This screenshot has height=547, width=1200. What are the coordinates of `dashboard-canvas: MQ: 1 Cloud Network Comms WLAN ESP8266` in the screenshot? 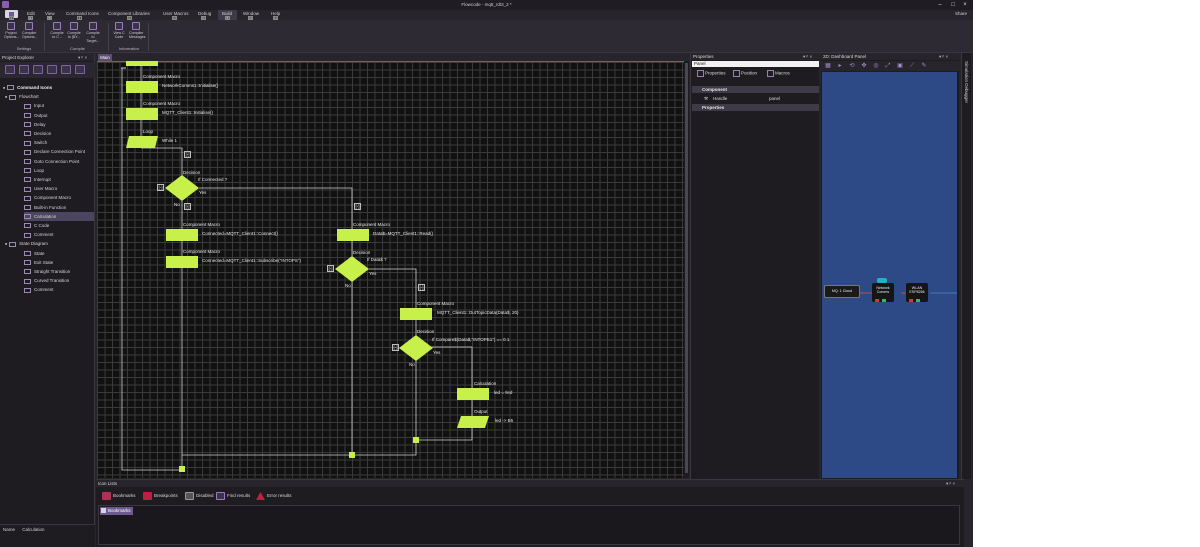 It's located at (889, 275).